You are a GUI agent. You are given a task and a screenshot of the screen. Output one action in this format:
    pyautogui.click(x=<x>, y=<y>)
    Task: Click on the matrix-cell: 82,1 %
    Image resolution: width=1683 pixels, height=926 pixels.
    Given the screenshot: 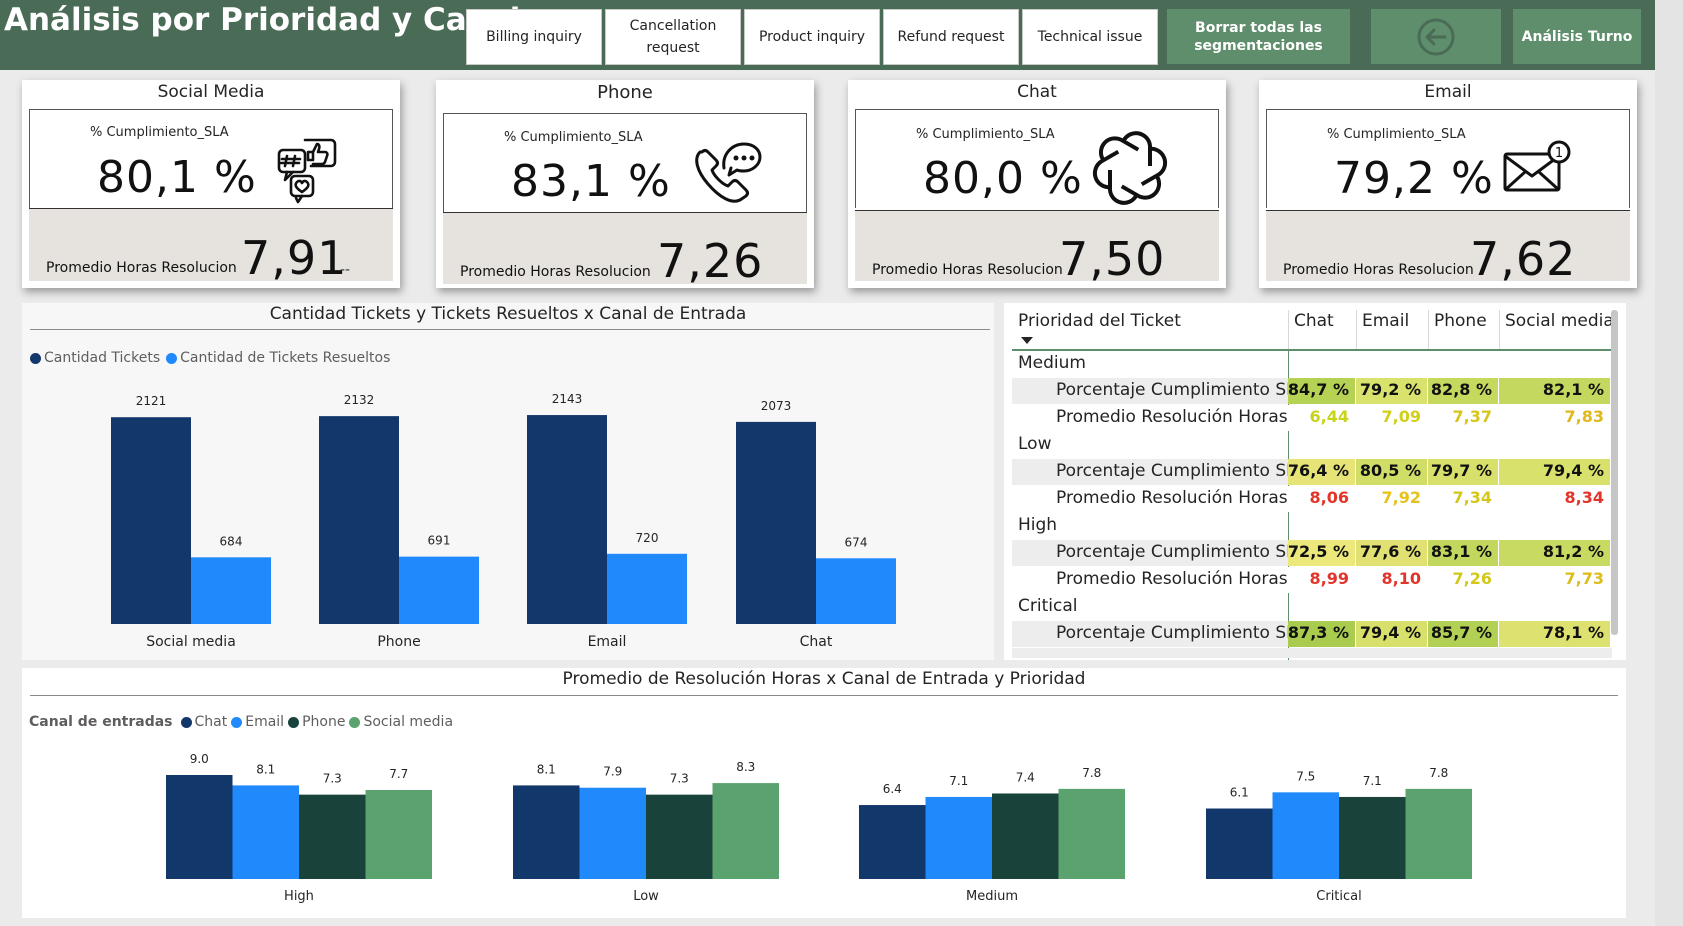 What is the action you would take?
    pyautogui.click(x=1554, y=391)
    